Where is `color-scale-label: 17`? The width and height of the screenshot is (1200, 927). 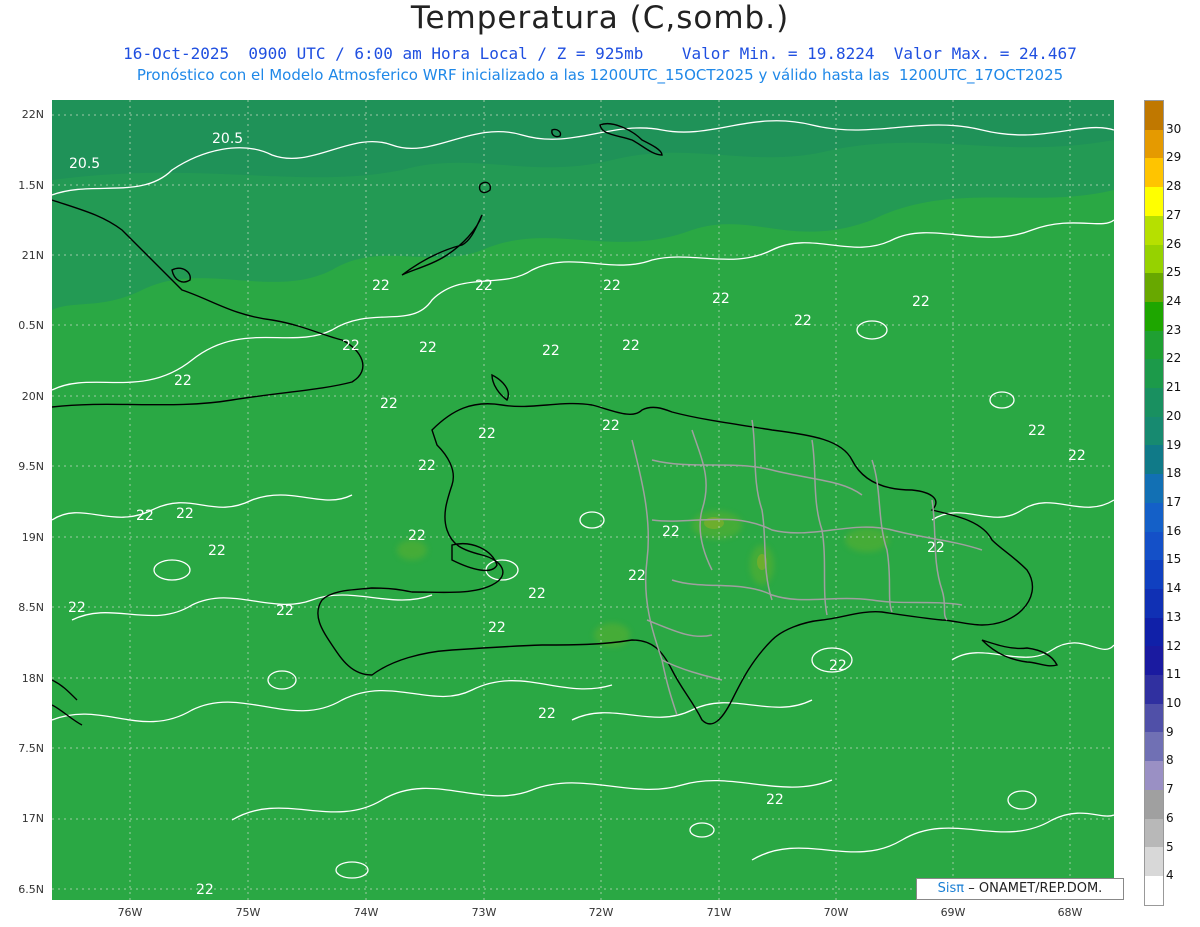
color-scale-label: 17 is located at coordinates (1174, 502).